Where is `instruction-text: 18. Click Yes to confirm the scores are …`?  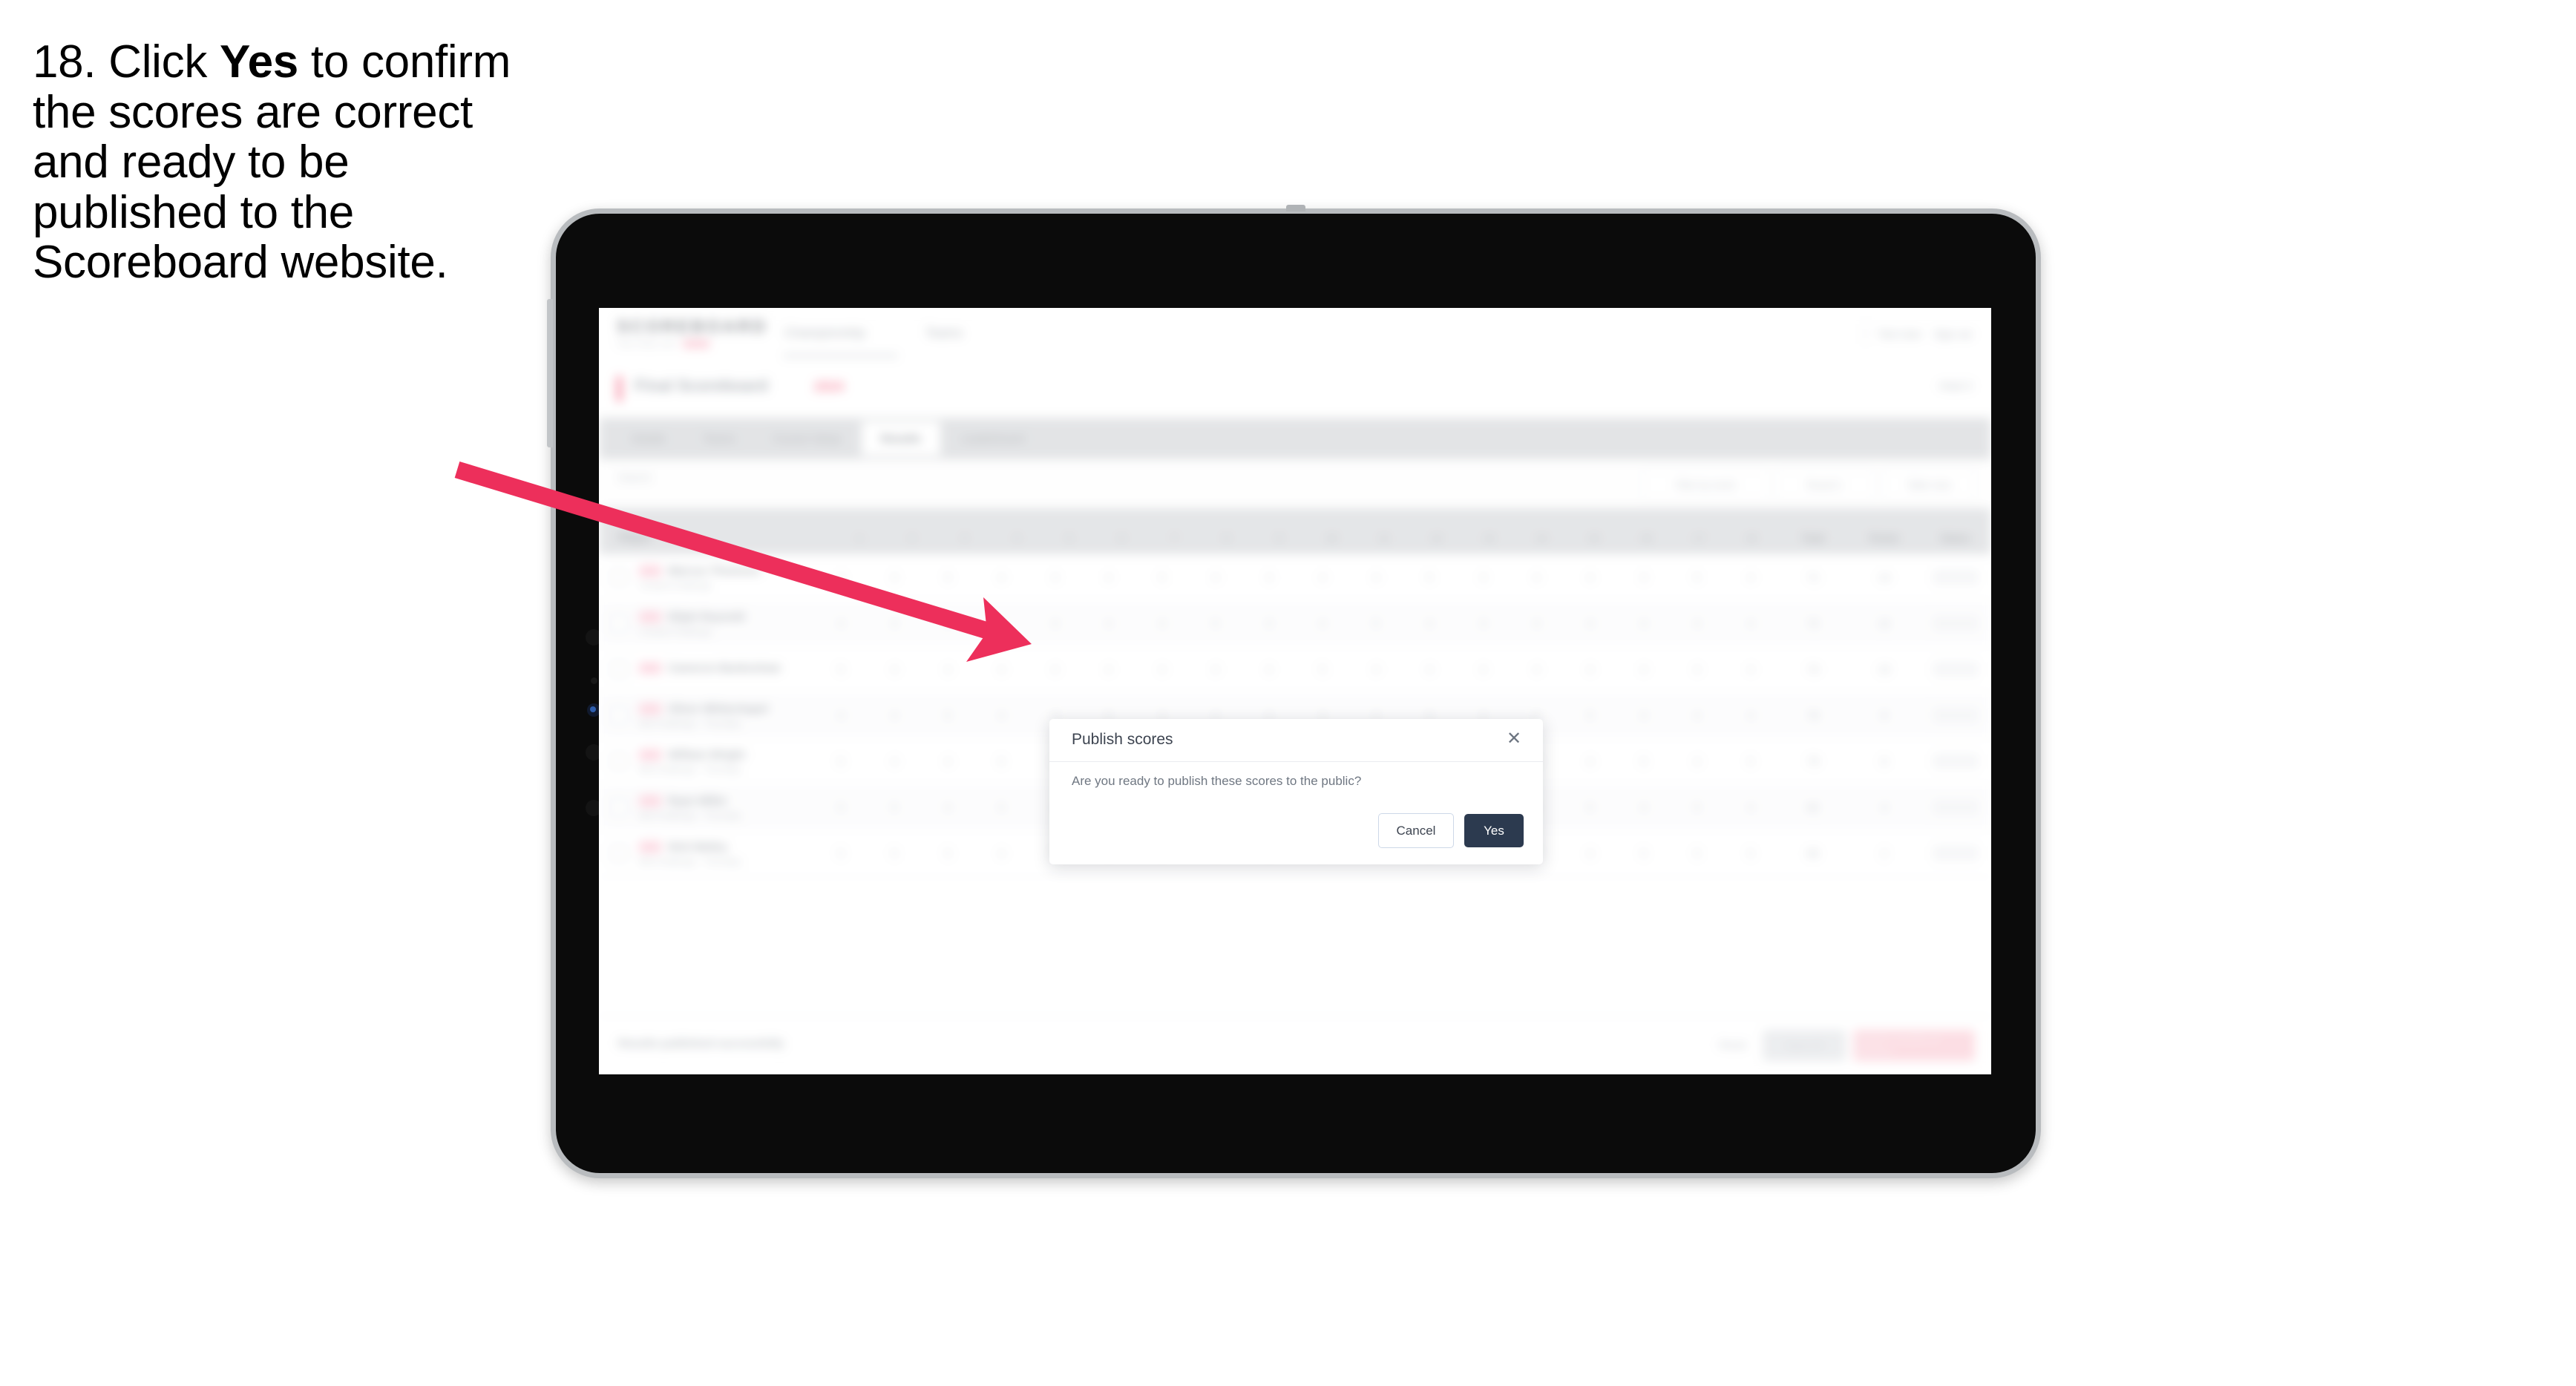
instruction-text: 18. Click Yes to confirm the scores are … is located at coordinates (292, 162).